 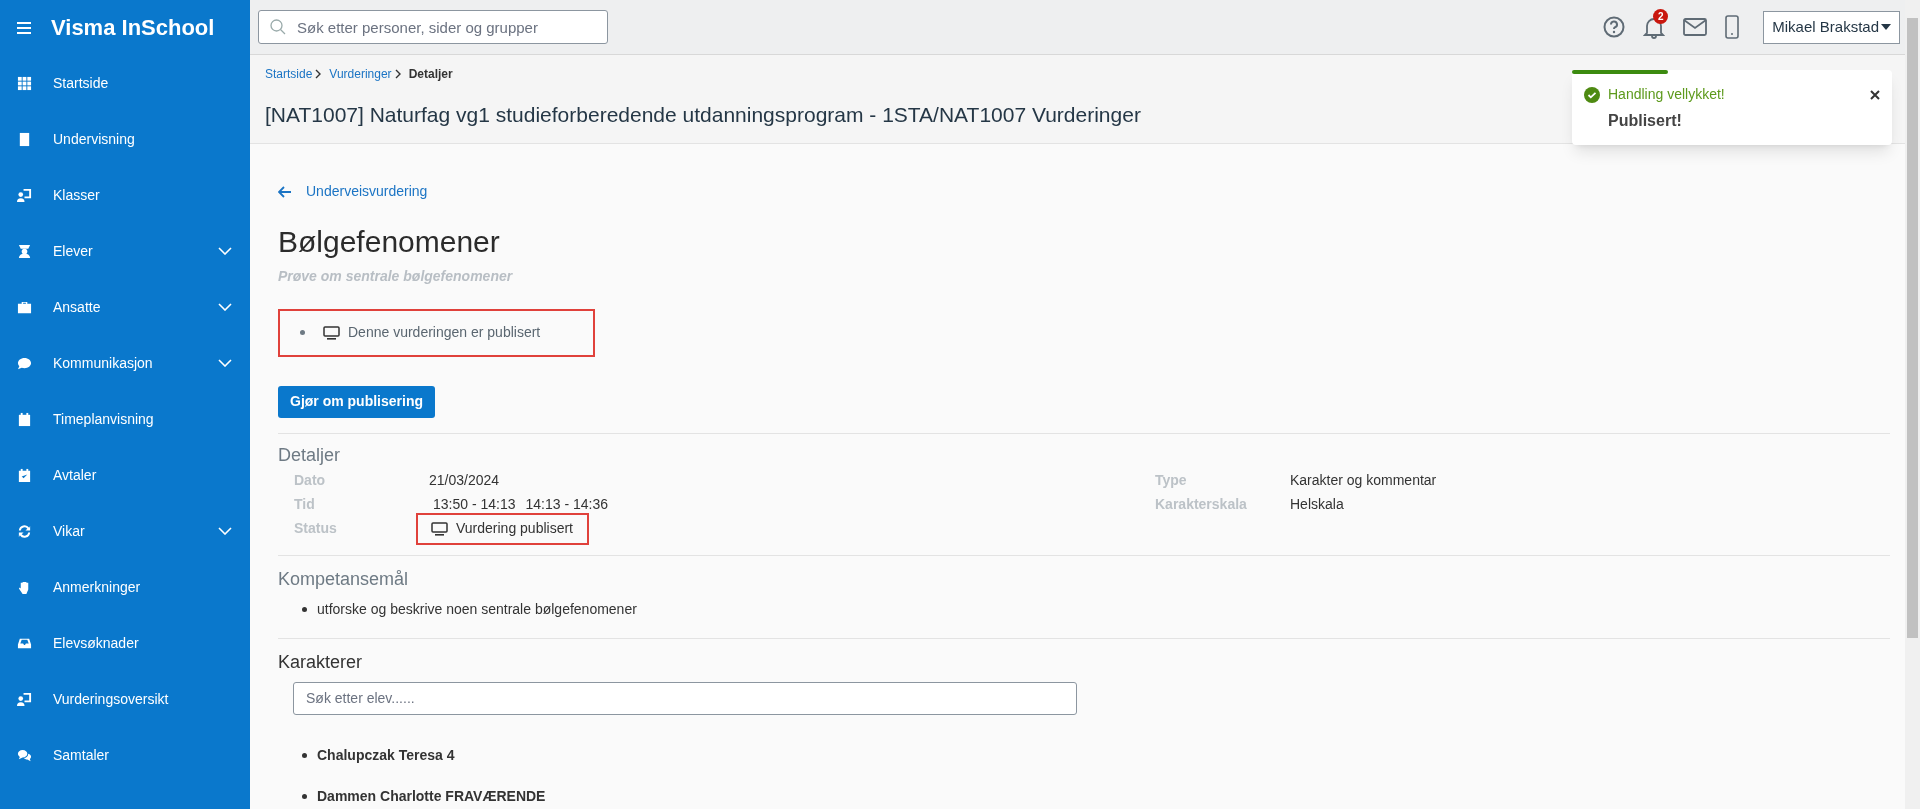 What do you see at coordinates (316, 528) in the screenshot?
I see `detail-label: Status` at bounding box center [316, 528].